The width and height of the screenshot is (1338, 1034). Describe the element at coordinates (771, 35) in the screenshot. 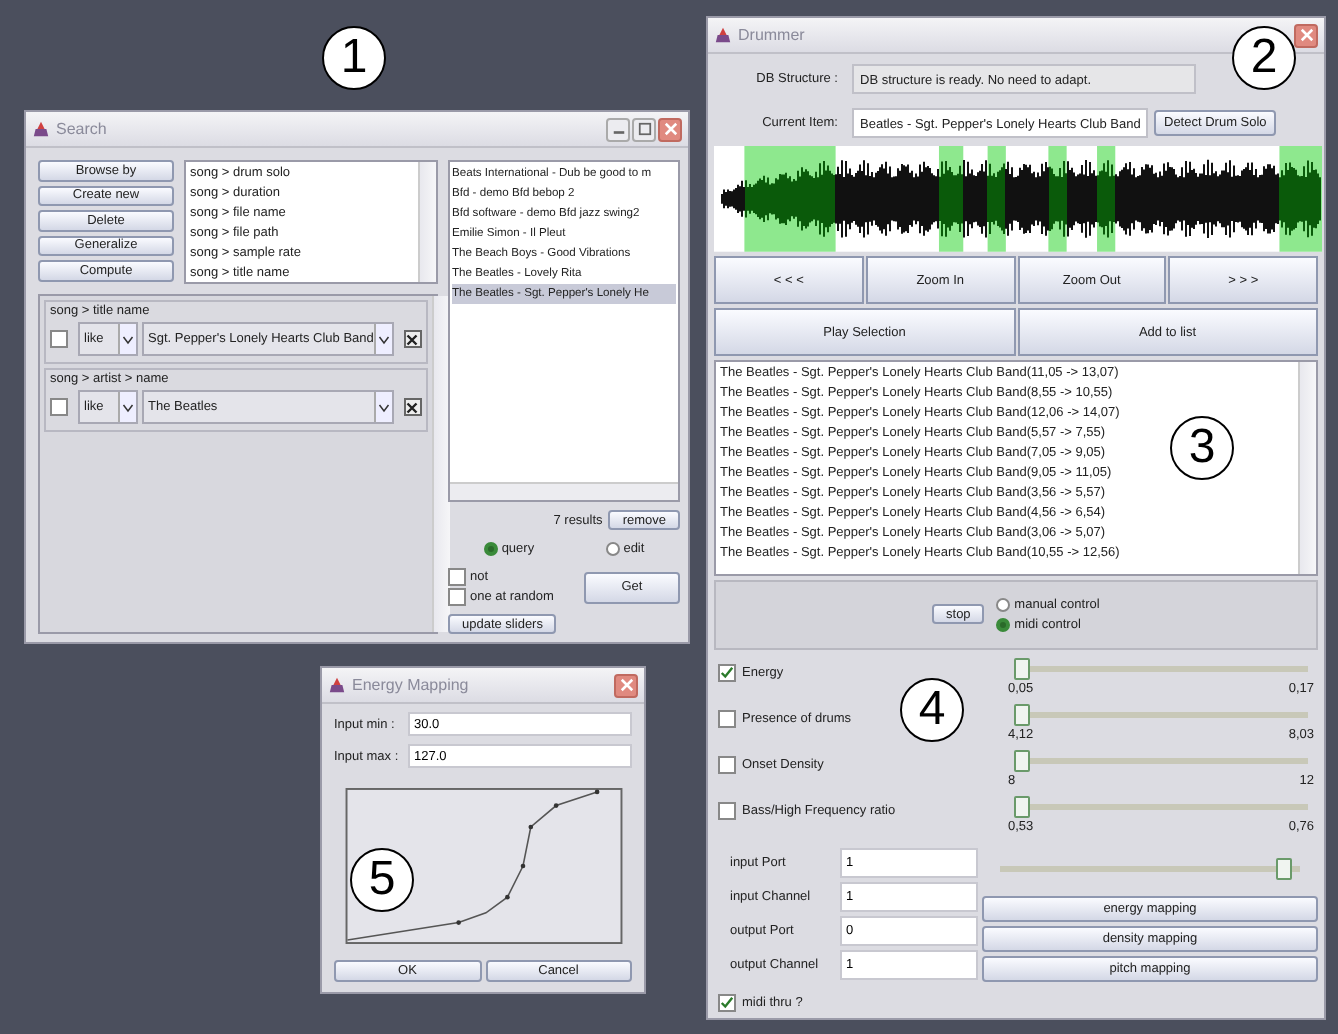

I see `window-title: Drummer` at that location.